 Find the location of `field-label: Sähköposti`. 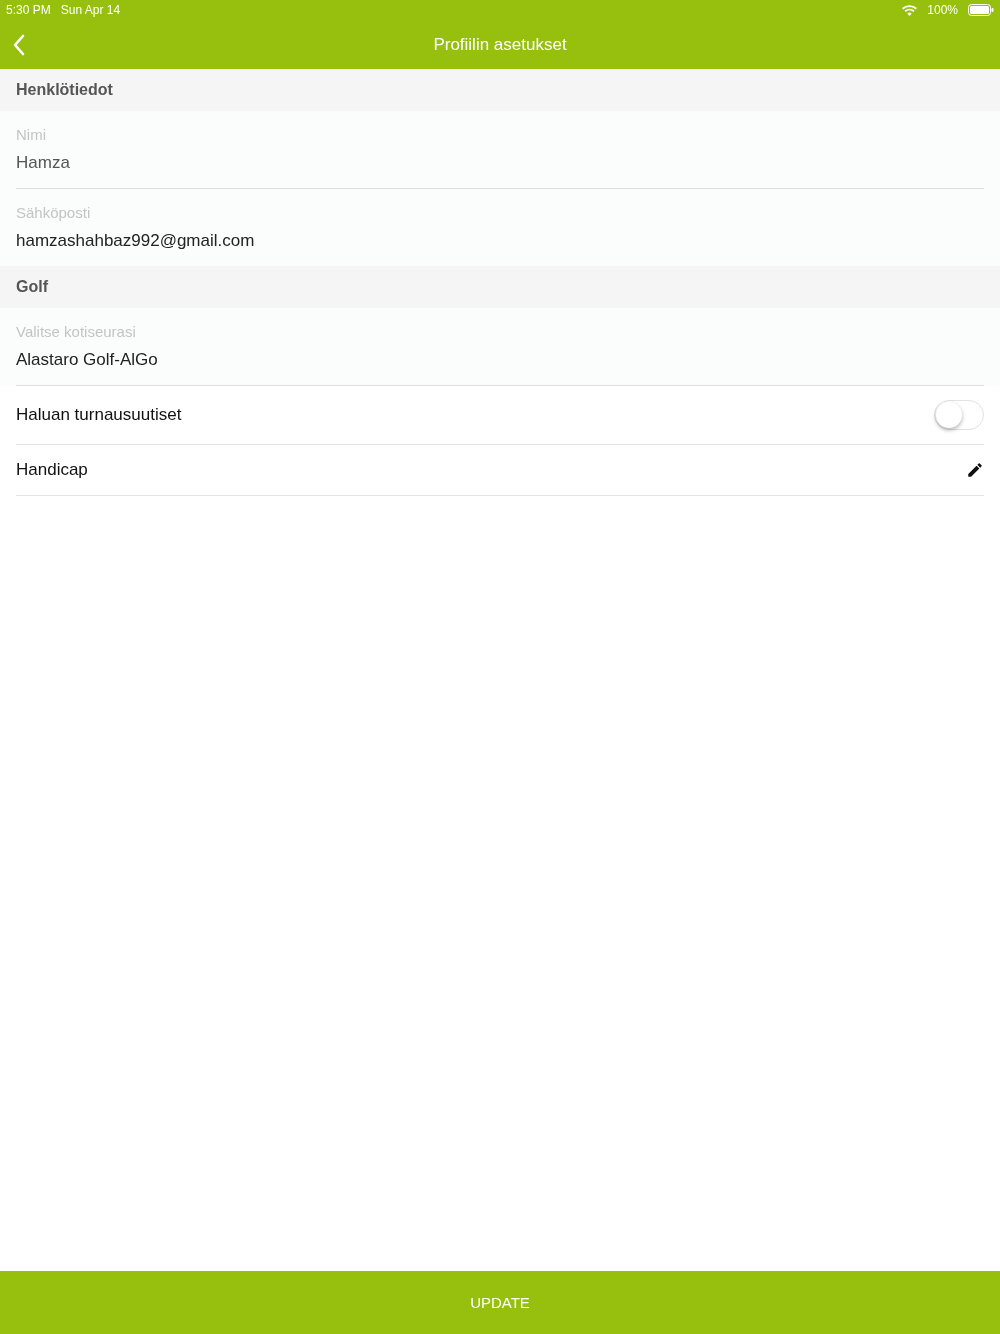

field-label: Sähköposti is located at coordinates (54, 212).